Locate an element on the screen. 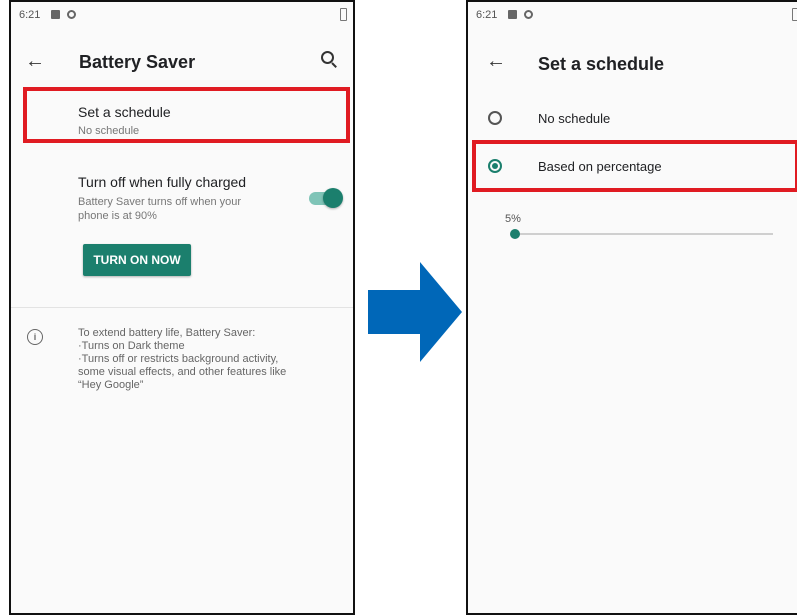 This screenshot has width=797, height=615. toggle-thumb is located at coordinates (333, 198).